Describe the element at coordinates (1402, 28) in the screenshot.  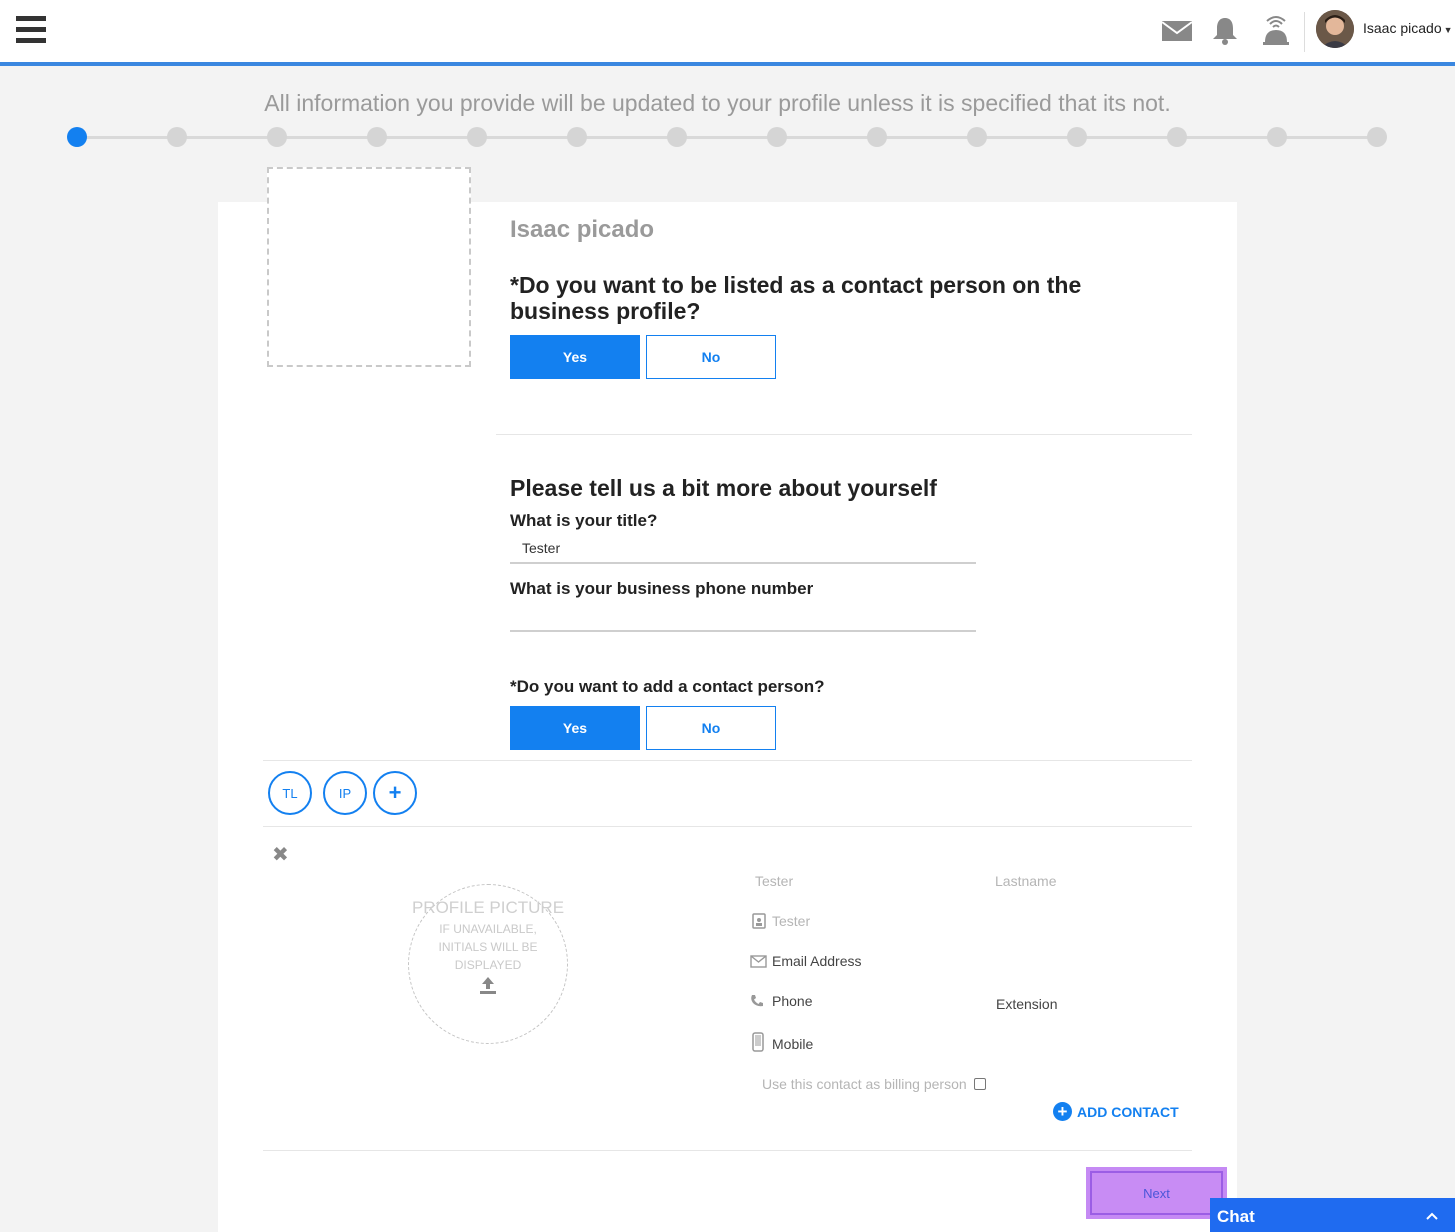
I see `user-name: Isaac picado` at that location.